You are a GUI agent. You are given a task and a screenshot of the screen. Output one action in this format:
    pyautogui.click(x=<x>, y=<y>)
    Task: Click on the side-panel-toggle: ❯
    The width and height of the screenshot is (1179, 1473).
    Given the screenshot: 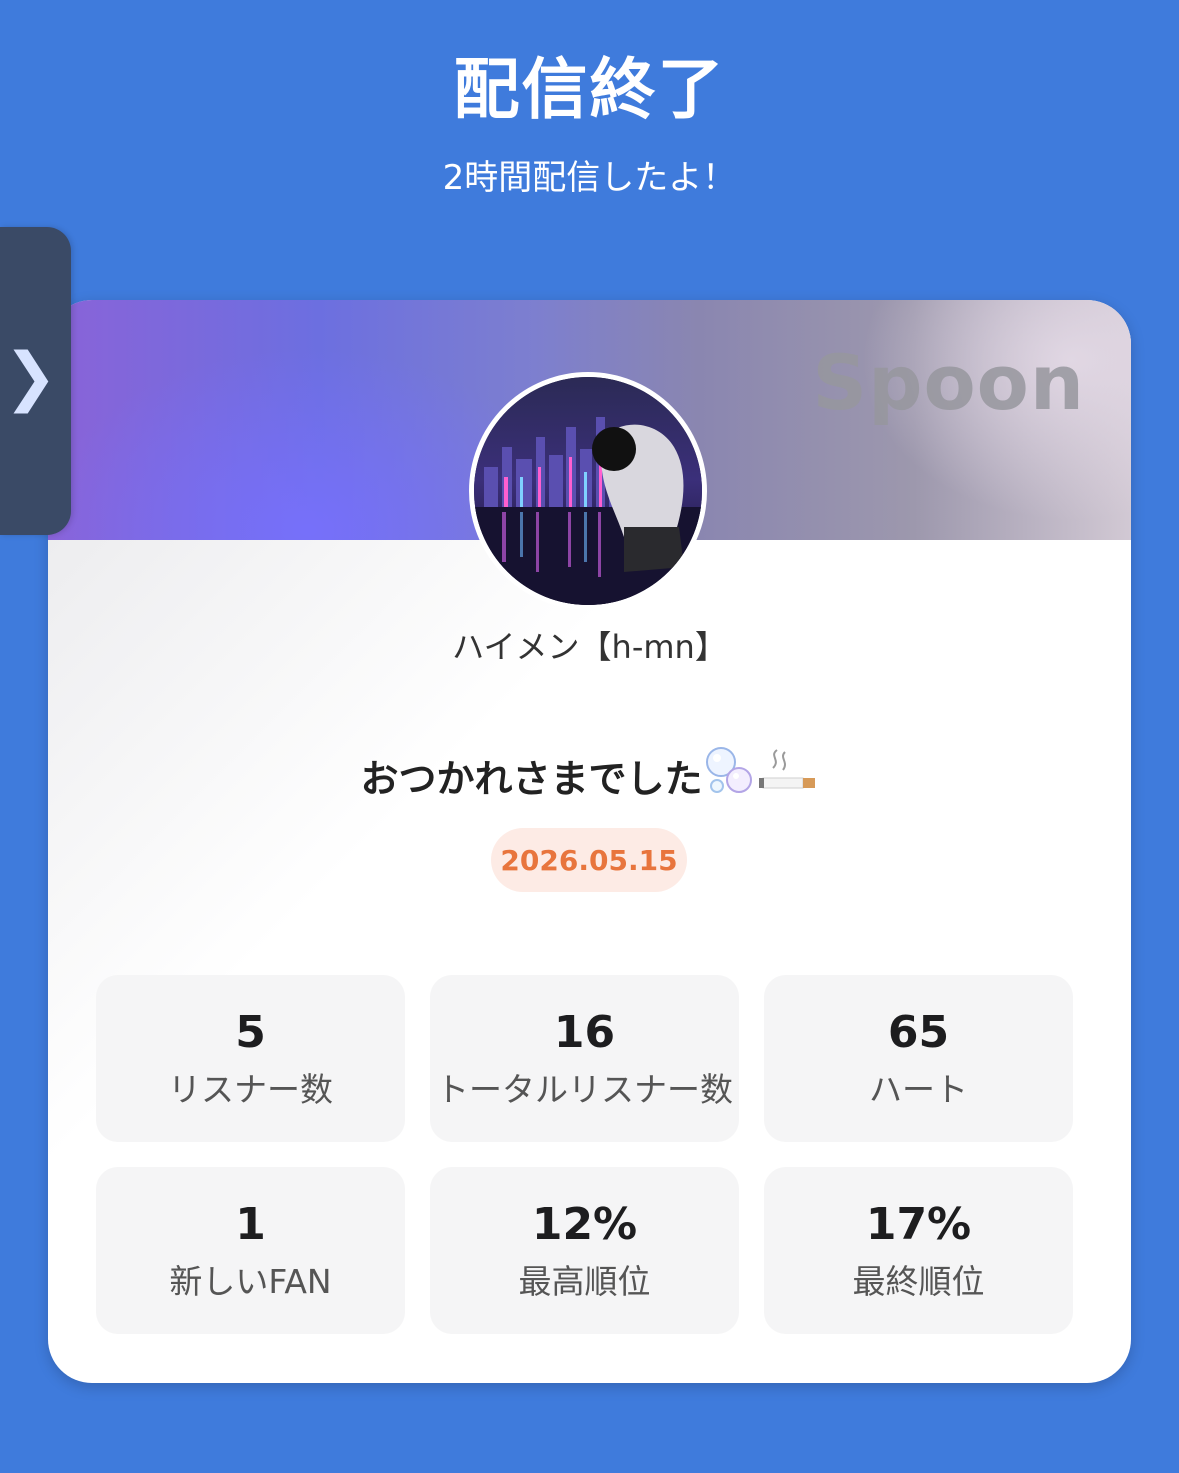 What is the action you would take?
    pyautogui.click(x=35, y=381)
    